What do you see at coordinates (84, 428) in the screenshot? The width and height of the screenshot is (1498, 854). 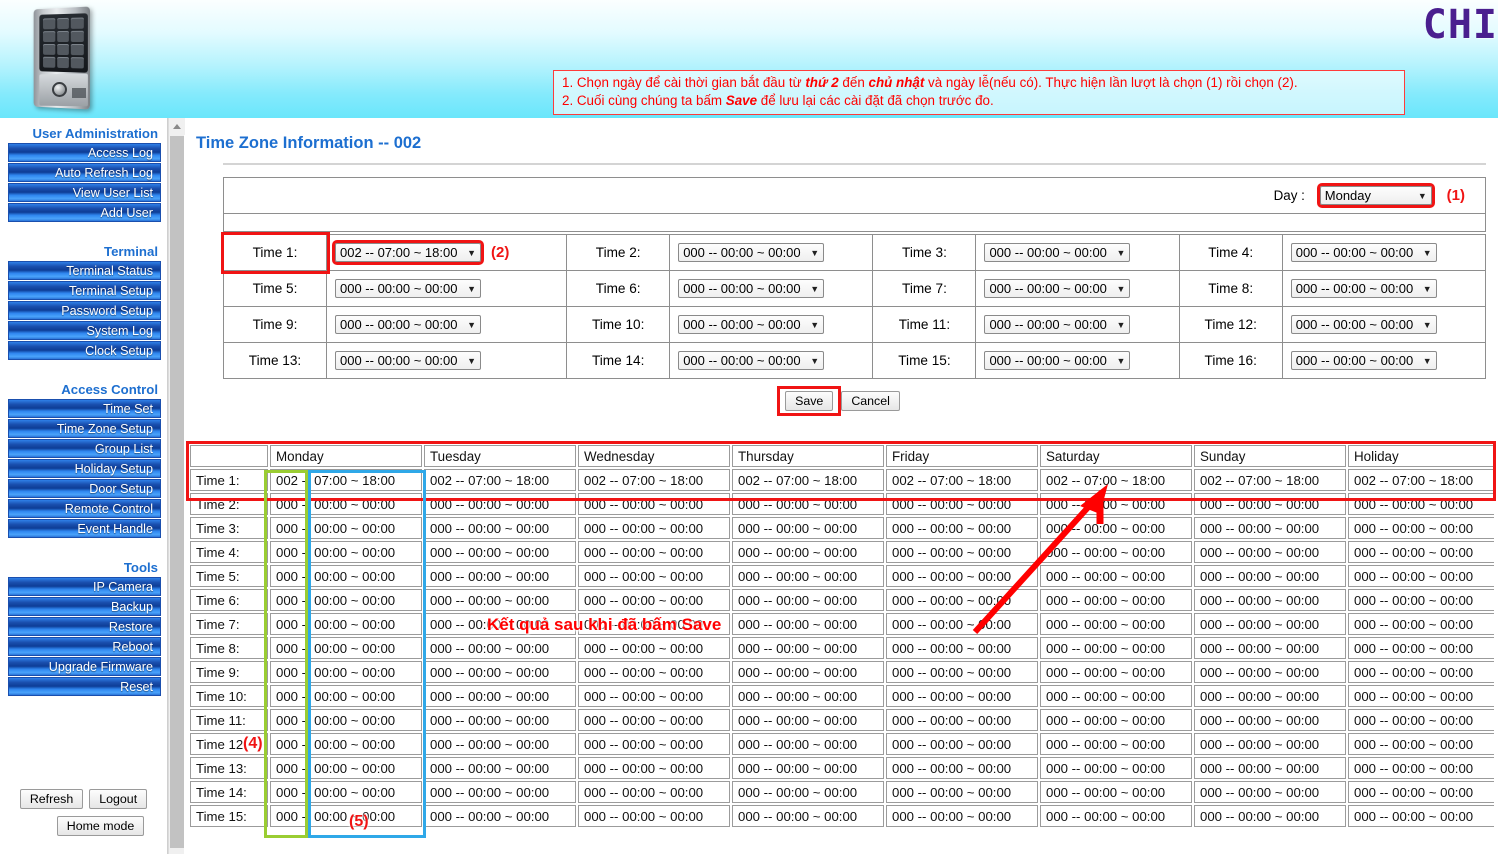 I see `sidebar-item-time-zone-setup: Time Zone Setup` at bounding box center [84, 428].